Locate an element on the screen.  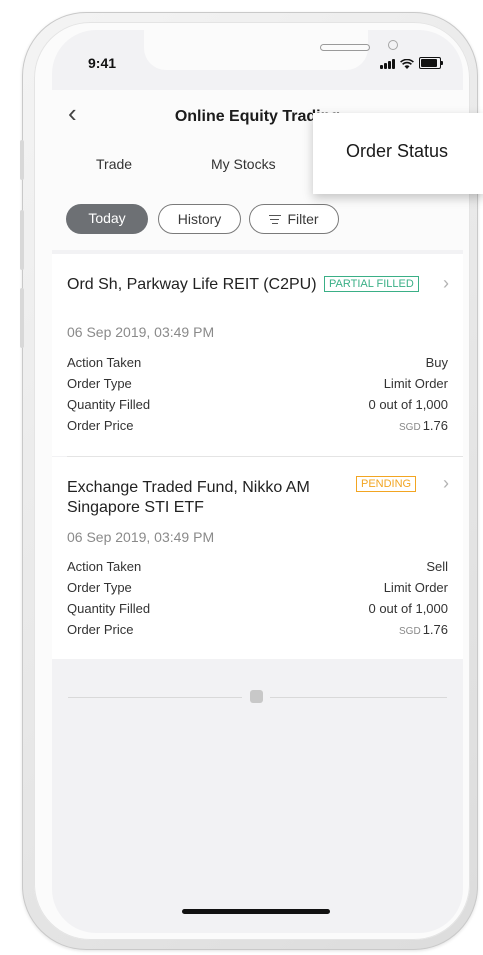
order-status-label: Order Status is located at coordinates (397, 151).